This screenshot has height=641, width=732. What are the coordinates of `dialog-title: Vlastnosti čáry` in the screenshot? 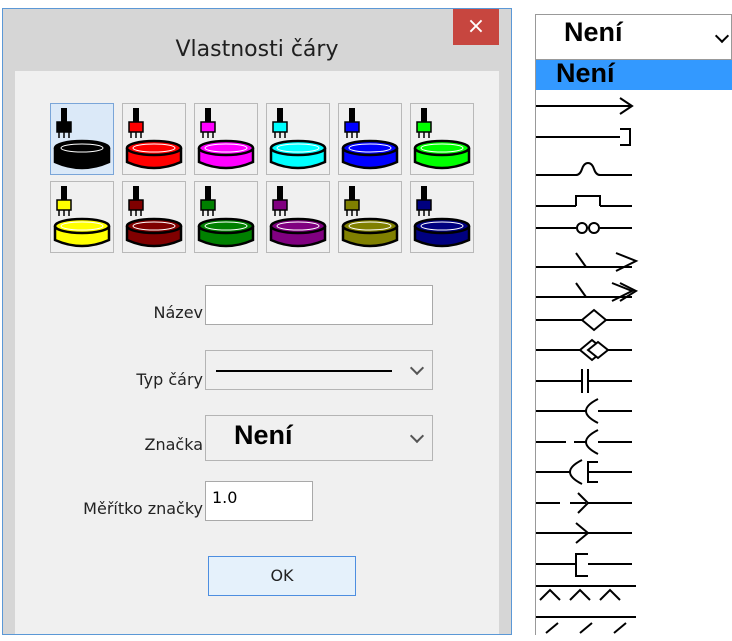 It's located at (257, 49).